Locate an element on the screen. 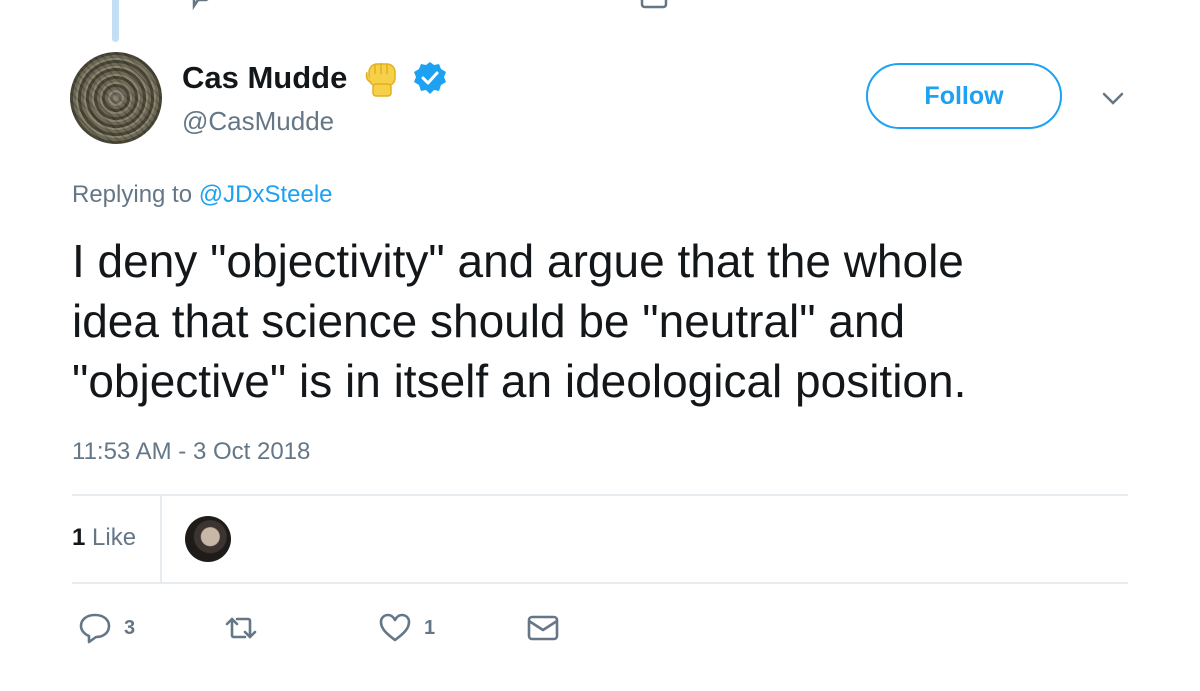 The image size is (1200, 691). likes-count: 1 Like is located at coordinates (104, 538).